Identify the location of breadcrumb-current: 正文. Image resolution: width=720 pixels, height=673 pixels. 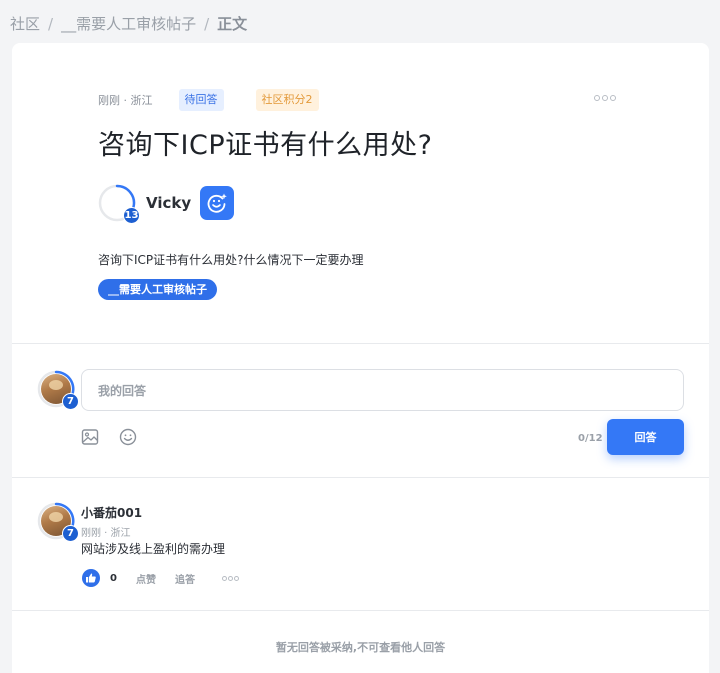
(232, 24).